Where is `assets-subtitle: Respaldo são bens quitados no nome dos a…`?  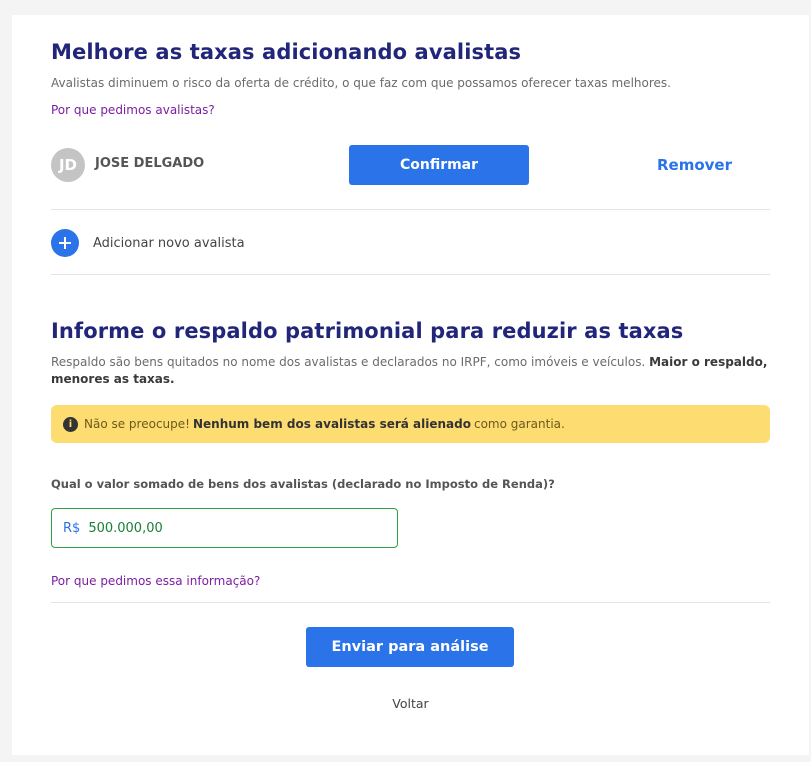 assets-subtitle: Respaldo são bens quitados no nome dos a… is located at coordinates (410, 371).